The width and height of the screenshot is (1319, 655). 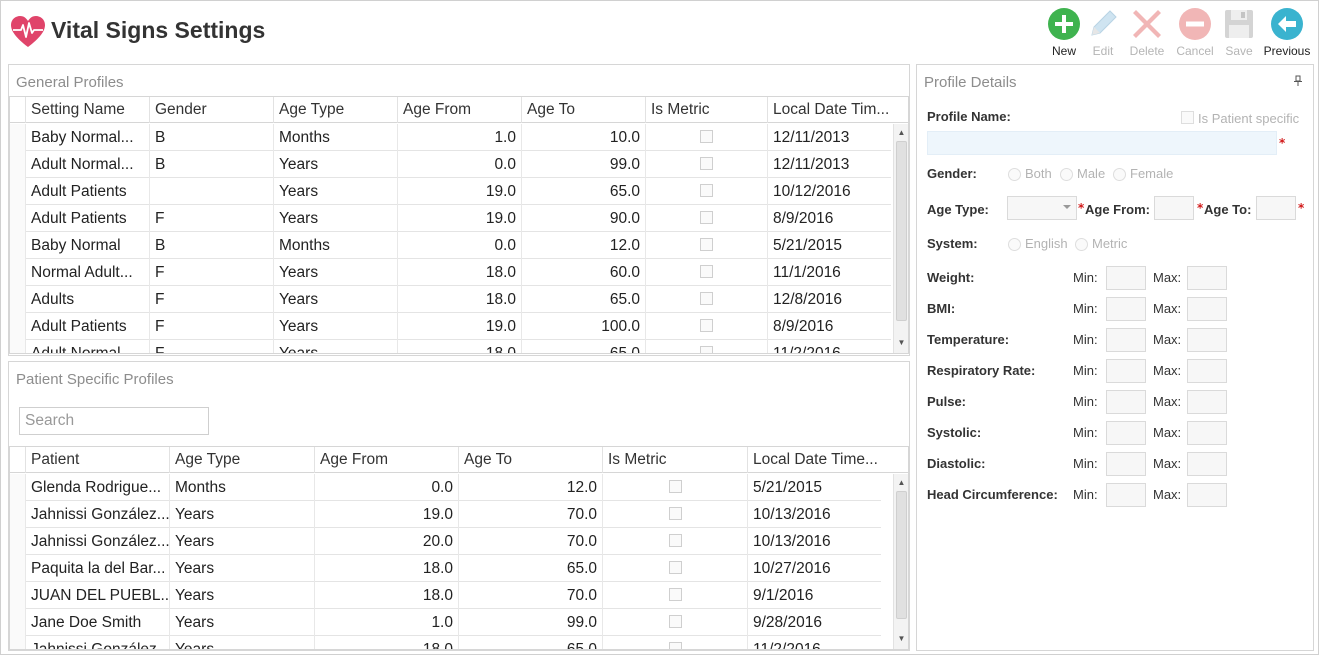 What do you see at coordinates (1126, 371) in the screenshot?
I see `respiratory-rate-min-input` at bounding box center [1126, 371].